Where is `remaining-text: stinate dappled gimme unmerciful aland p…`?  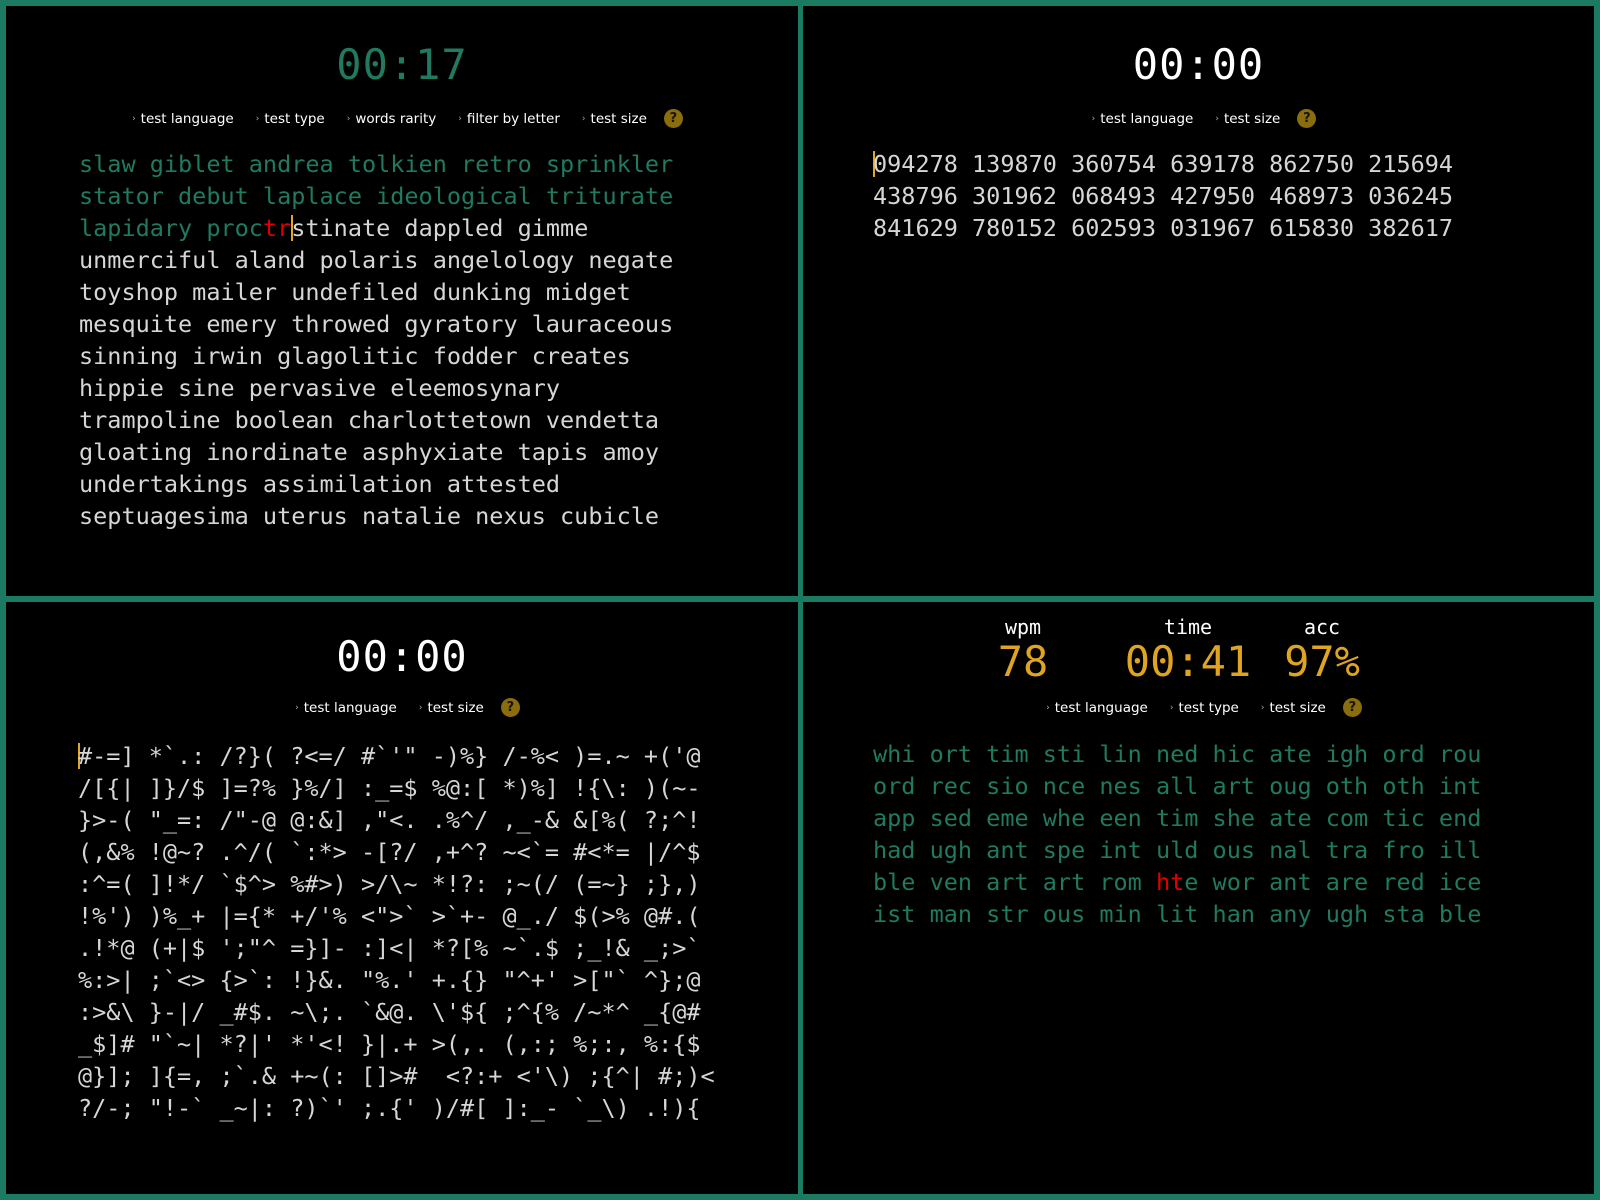 remaining-text: stinate dappled gimme unmerciful aland p… is located at coordinates (376, 372).